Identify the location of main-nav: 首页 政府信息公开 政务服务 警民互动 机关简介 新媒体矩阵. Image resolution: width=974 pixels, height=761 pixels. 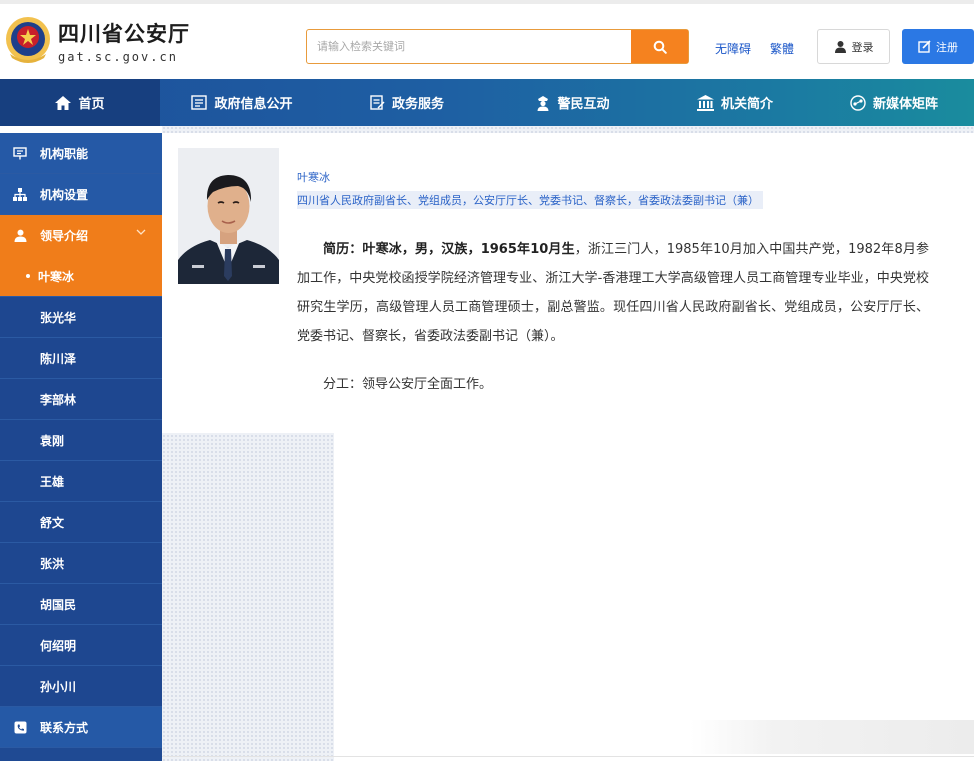
(487, 102).